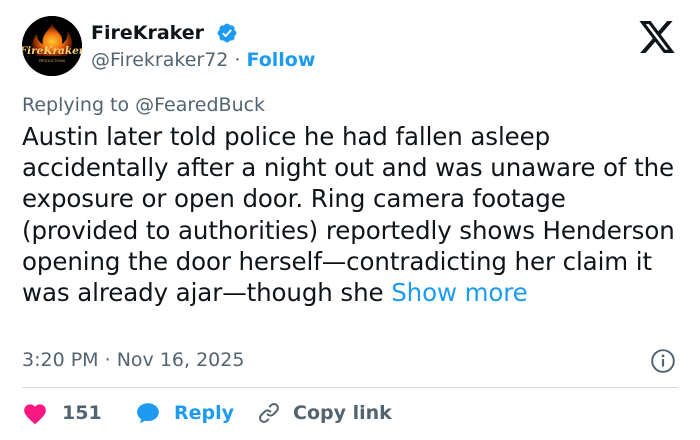 This screenshot has width=700, height=440. I want to click on x-logo-icon, so click(657, 37).